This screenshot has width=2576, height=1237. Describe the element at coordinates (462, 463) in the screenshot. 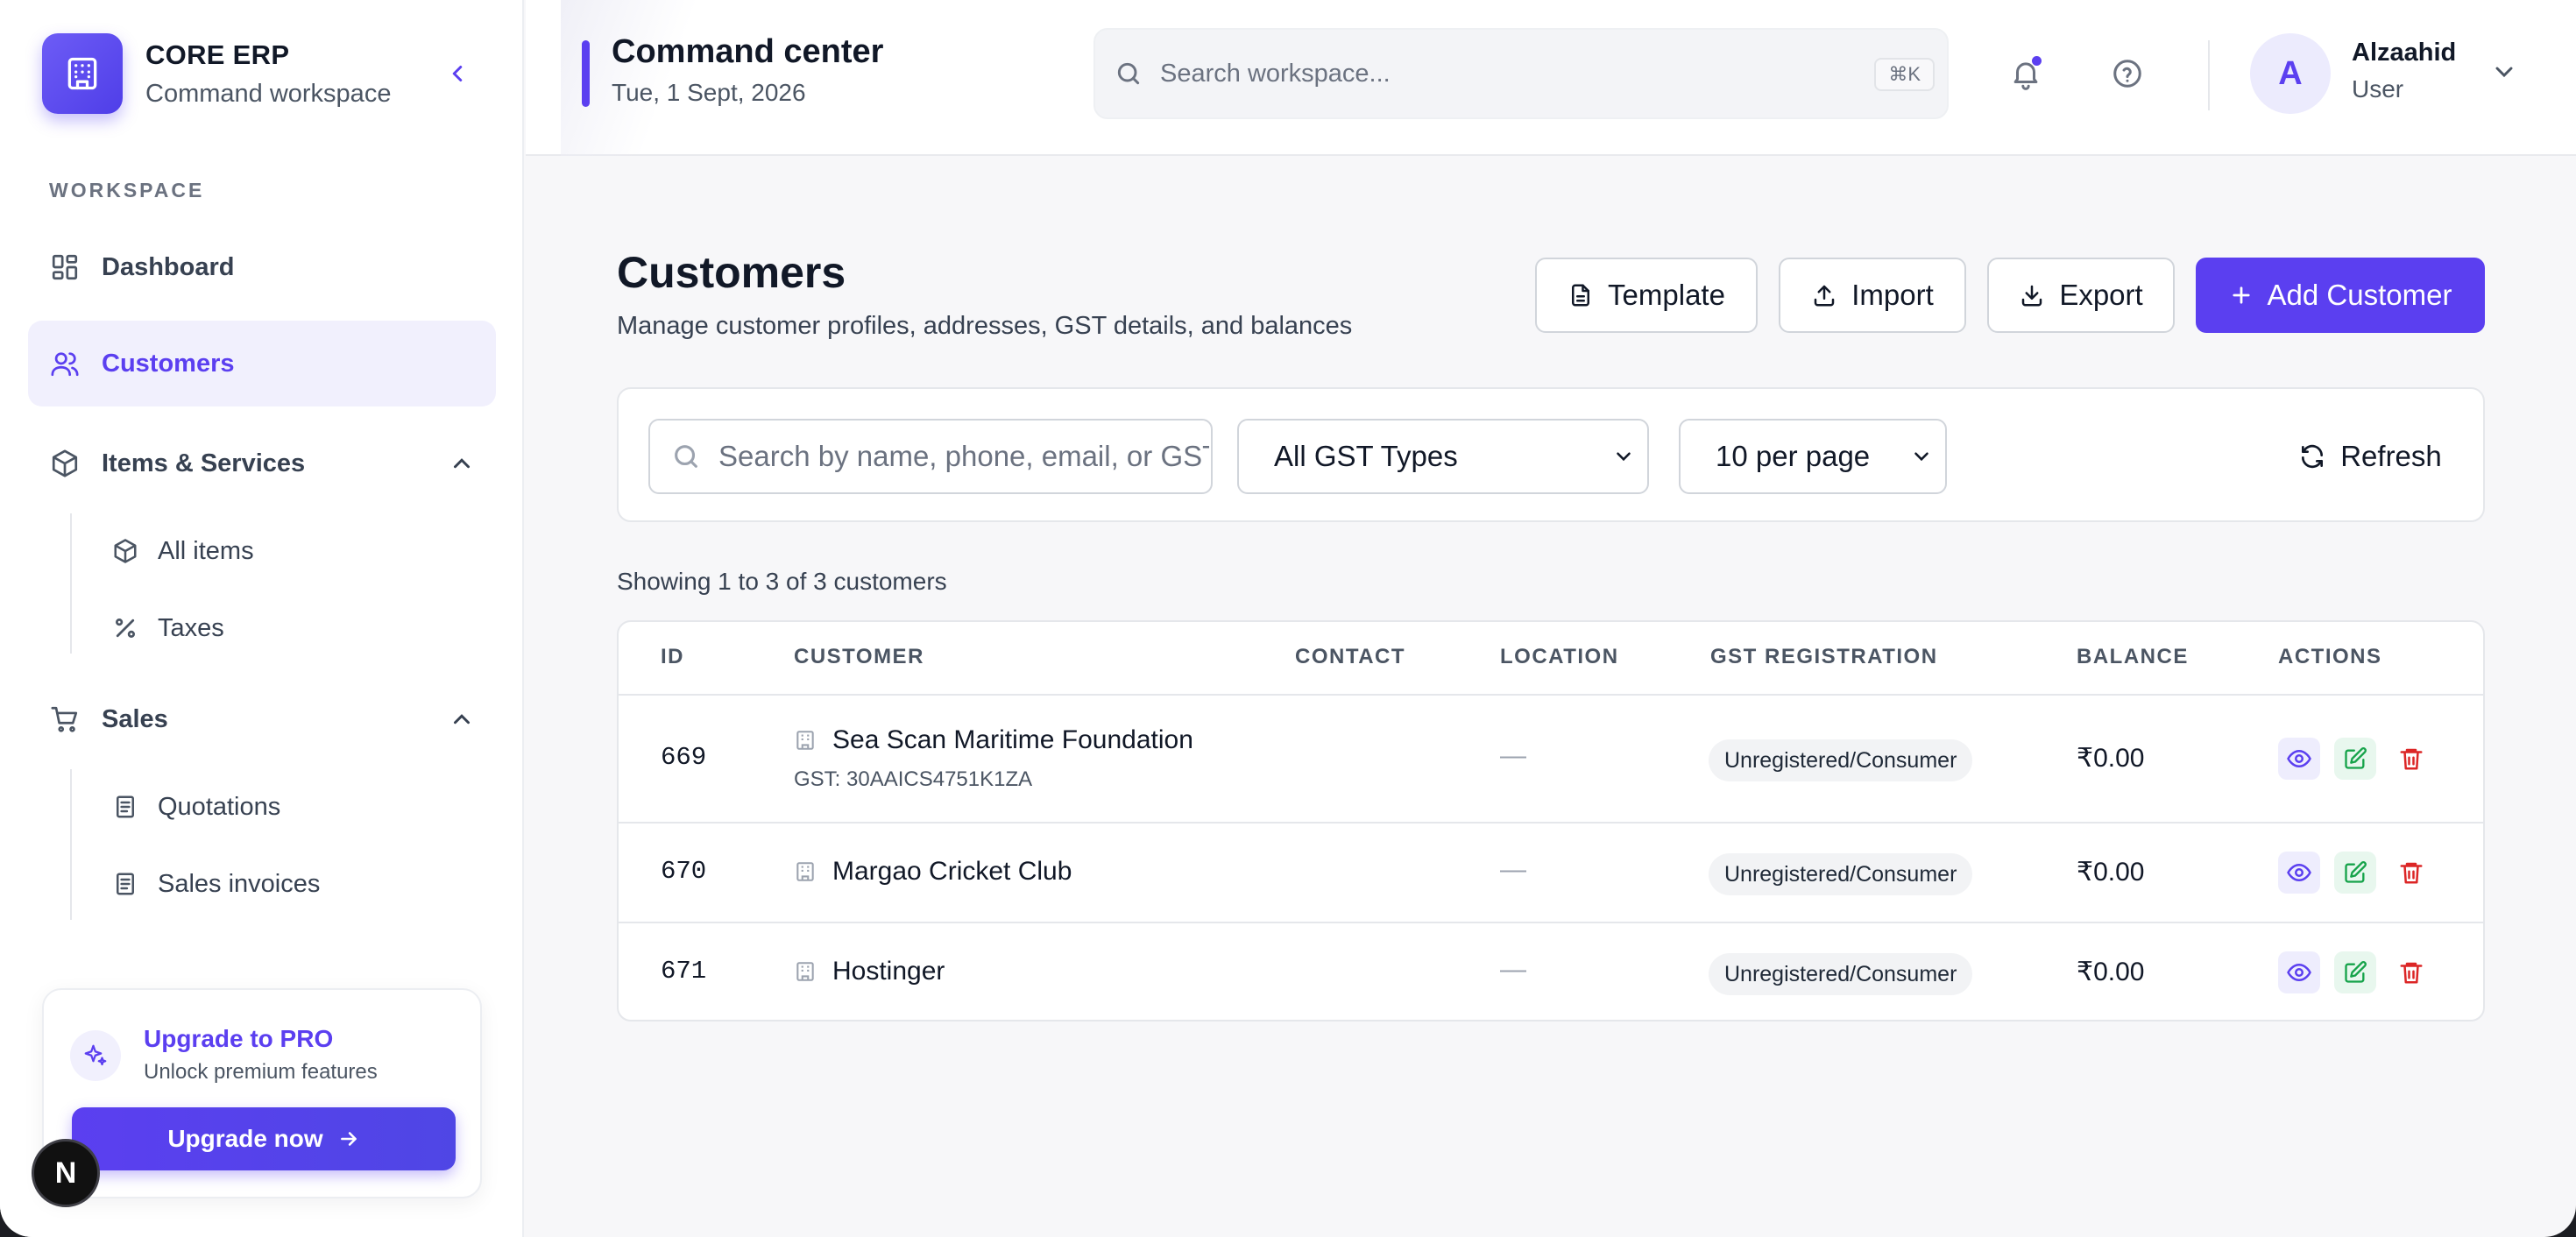

I see `chevron-up-icon` at that location.